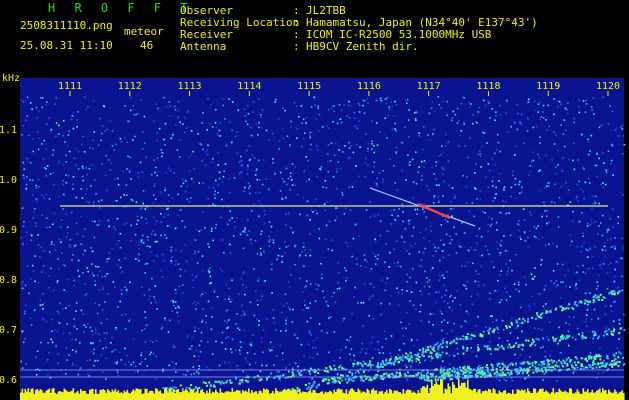 The height and width of the screenshot is (400, 629). I want to click on x-tick-label: 1119, so click(548, 86).